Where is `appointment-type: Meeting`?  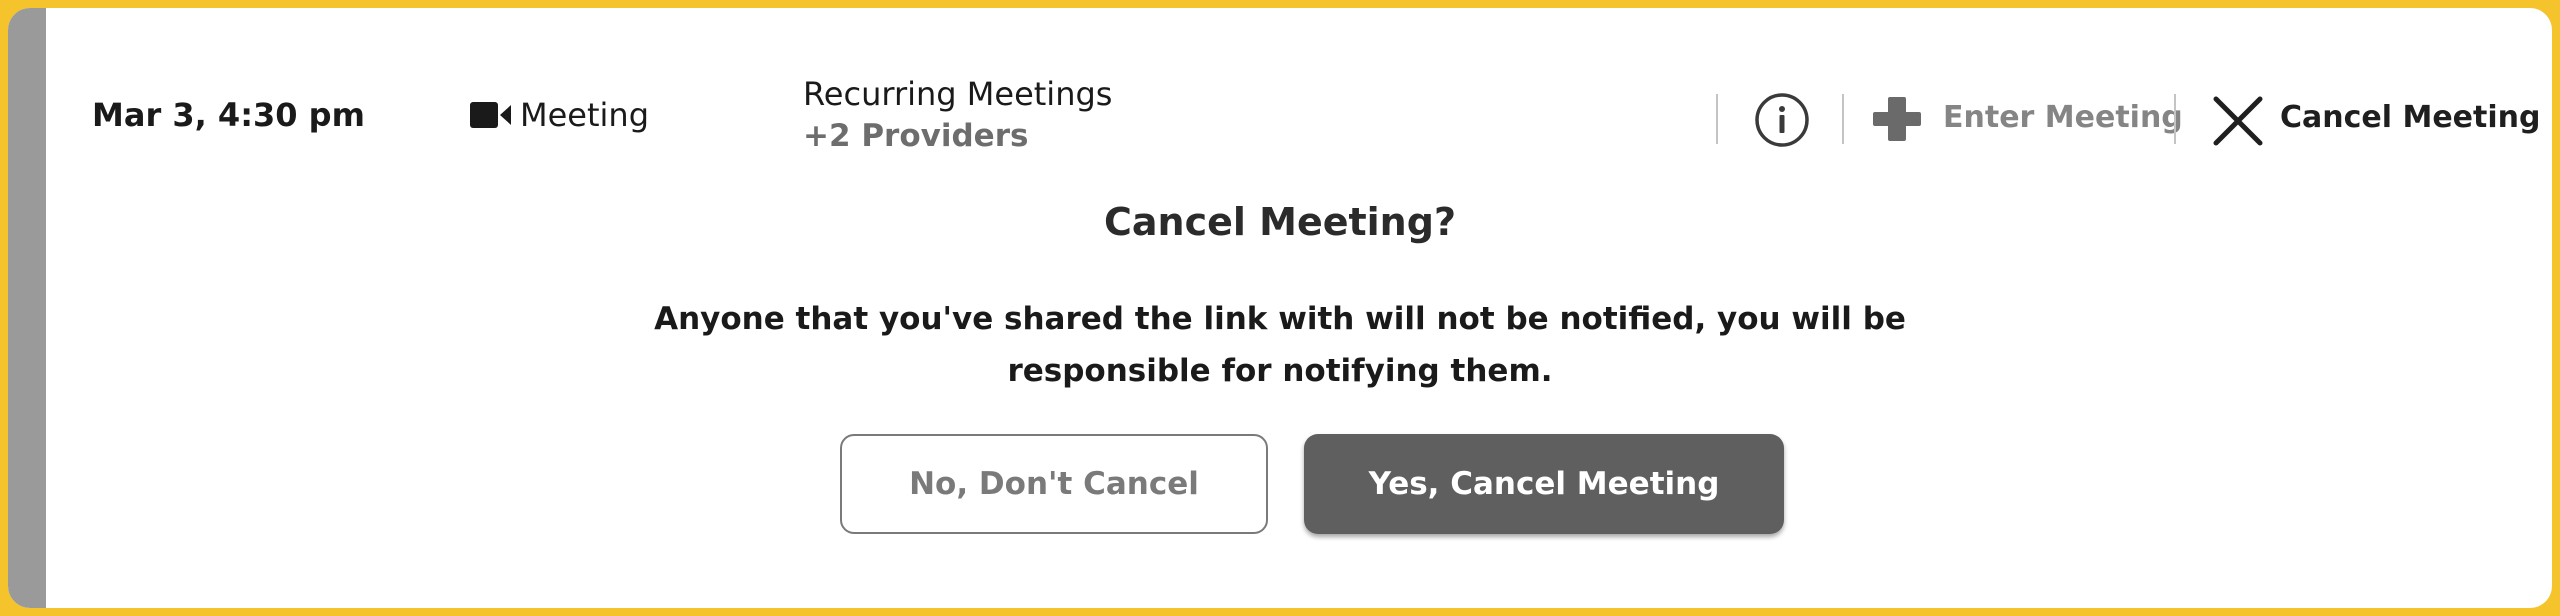
appointment-type: Meeting is located at coordinates (559, 115).